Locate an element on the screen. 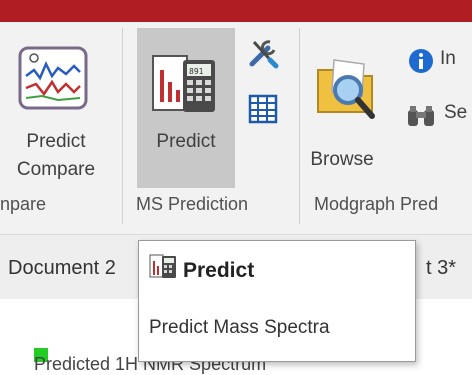 This screenshot has height=375, width=472. predict-button-label: Predict is located at coordinates (186, 141).